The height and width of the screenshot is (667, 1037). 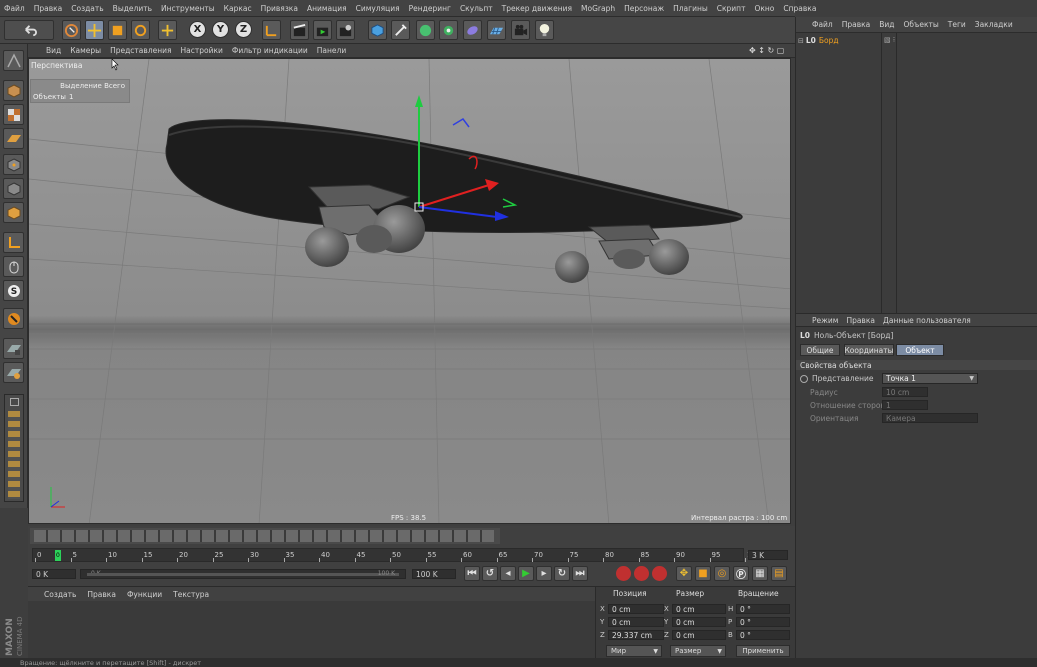 What do you see at coordinates (763, 651) in the screenshot?
I see `apply-button: Применить` at bounding box center [763, 651].